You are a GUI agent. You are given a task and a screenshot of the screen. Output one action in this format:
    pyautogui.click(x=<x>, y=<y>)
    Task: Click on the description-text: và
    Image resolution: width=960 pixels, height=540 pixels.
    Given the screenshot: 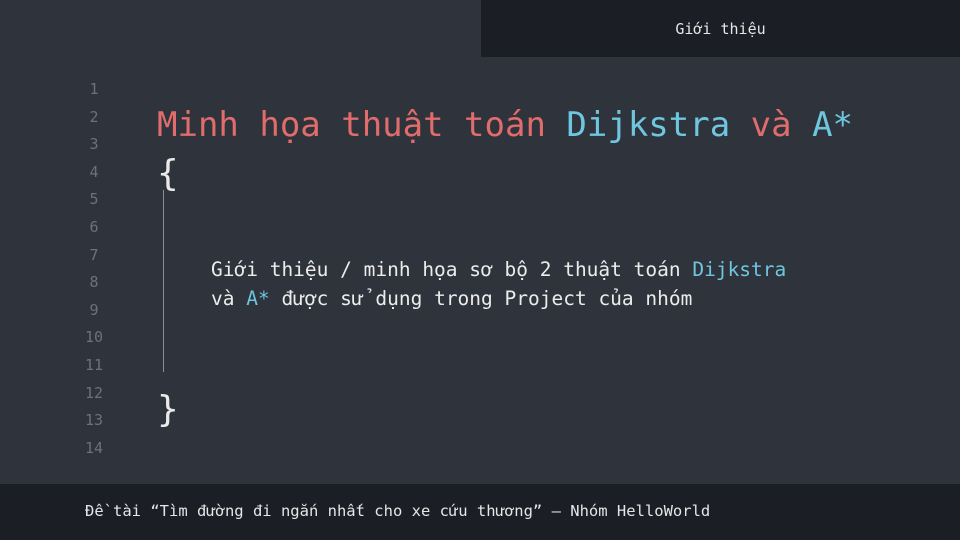 What is the action you would take?
    pyautogui.click(x=229, y=298)
    